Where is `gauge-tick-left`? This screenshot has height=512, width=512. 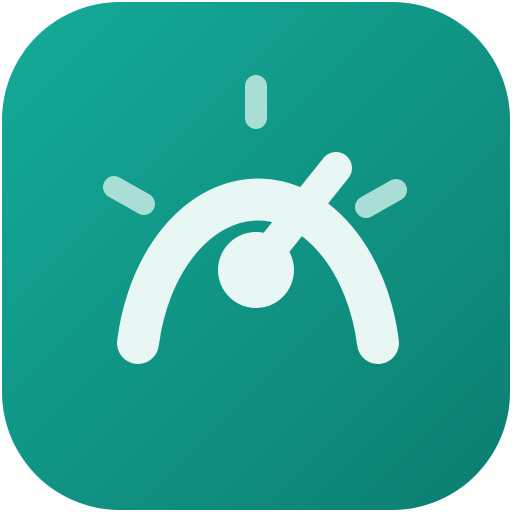 gauge-tick-left is located at coordinates (129, 195).